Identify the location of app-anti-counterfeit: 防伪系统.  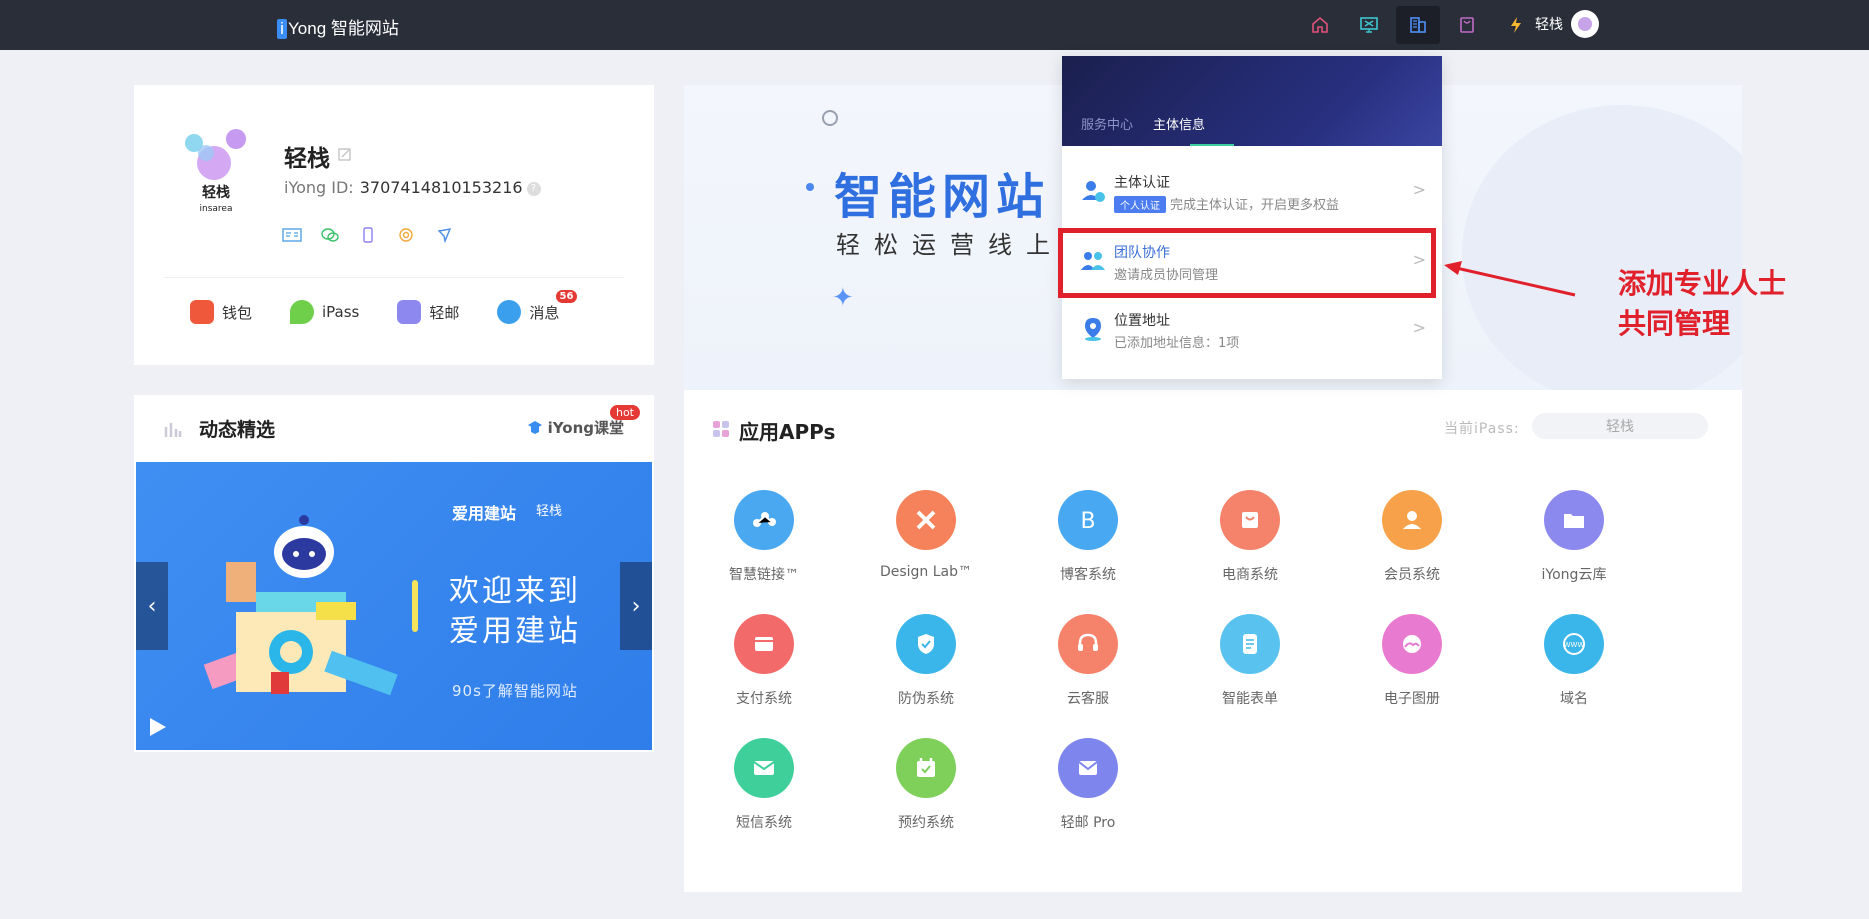
(926, 661).